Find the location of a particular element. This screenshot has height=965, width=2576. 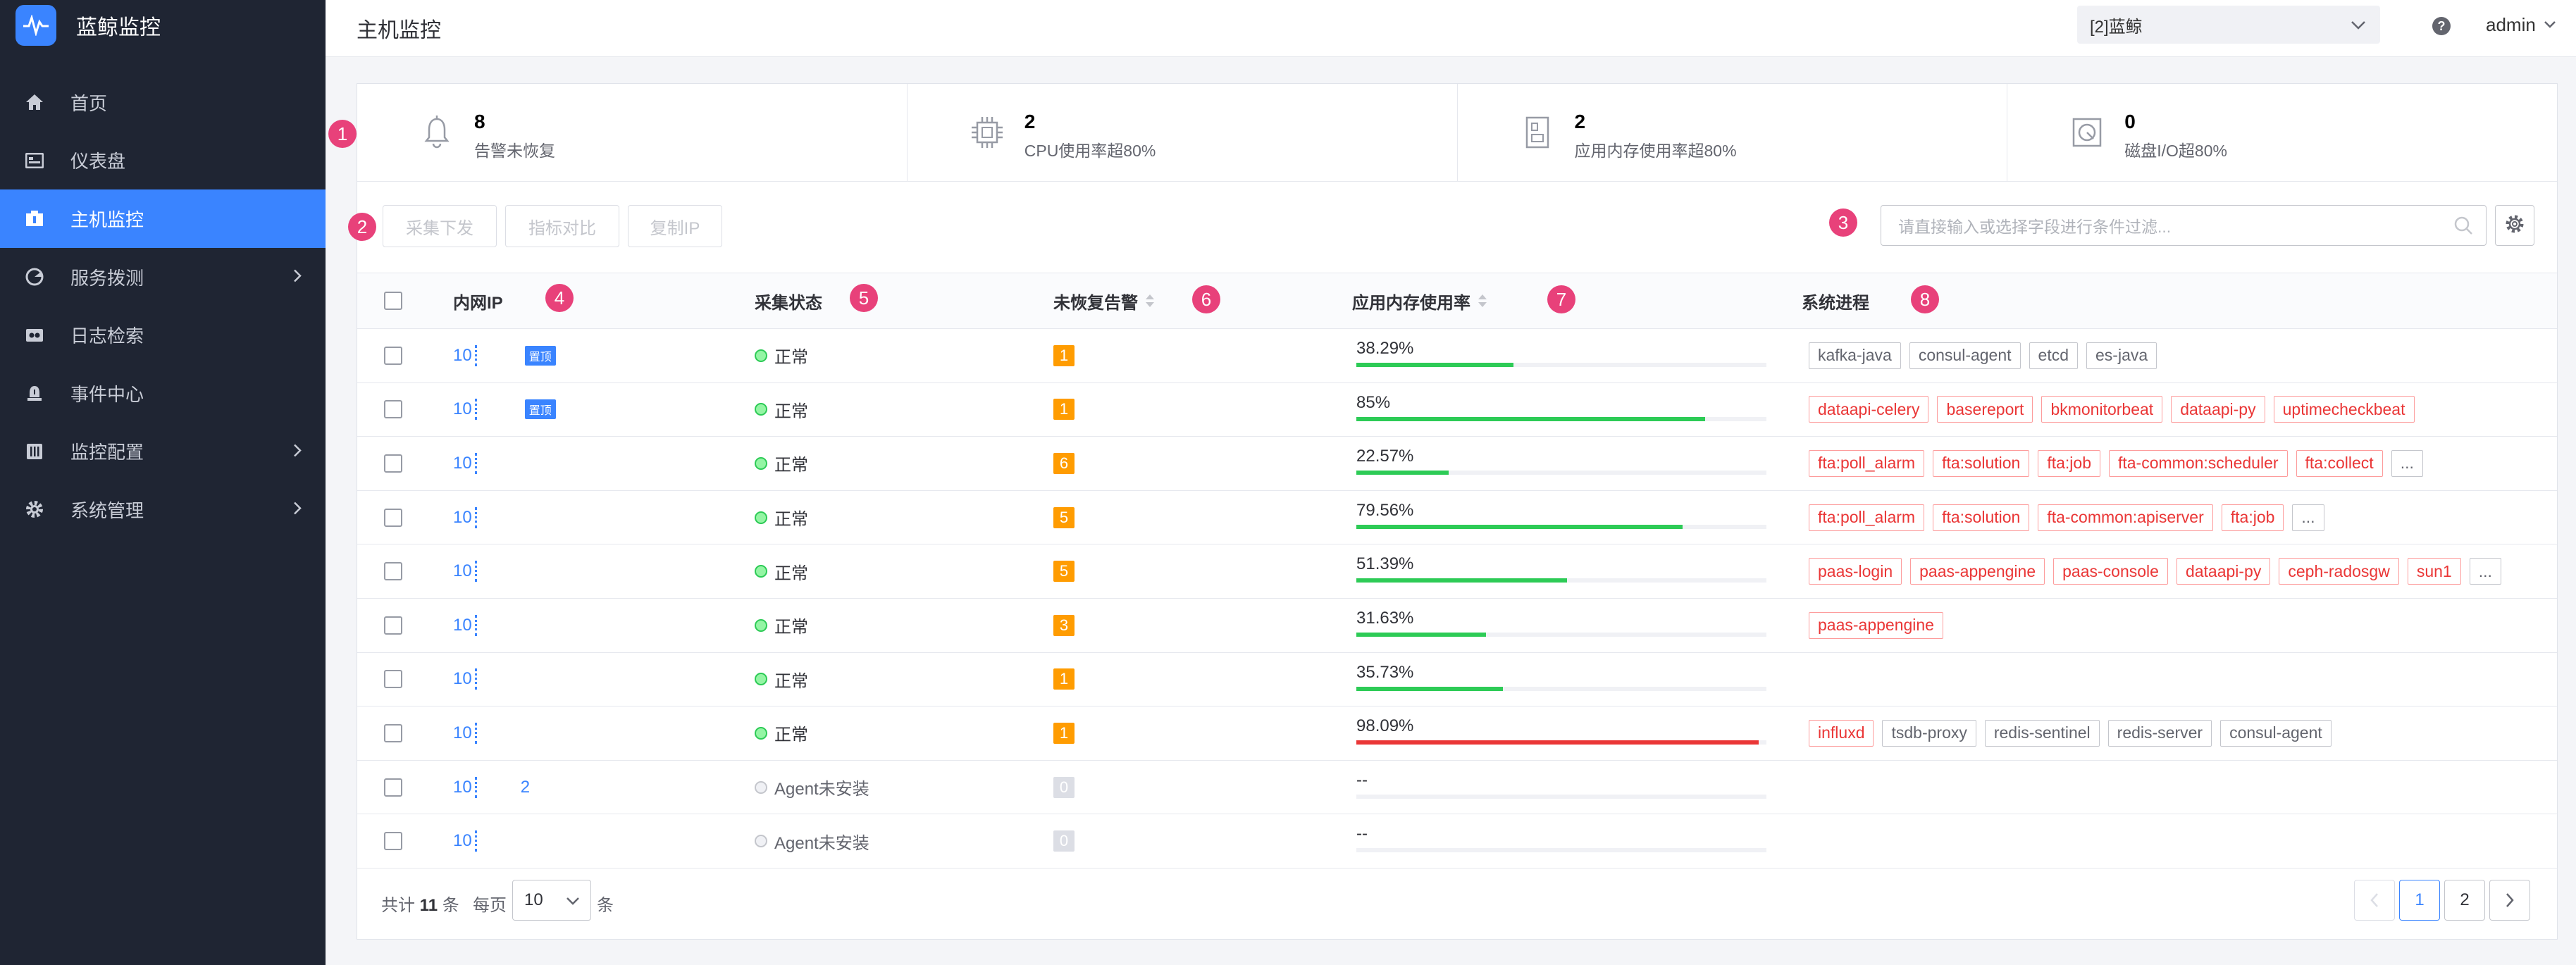

business-select: [2]蓝鲸 is located at coordinates (2228, 25).